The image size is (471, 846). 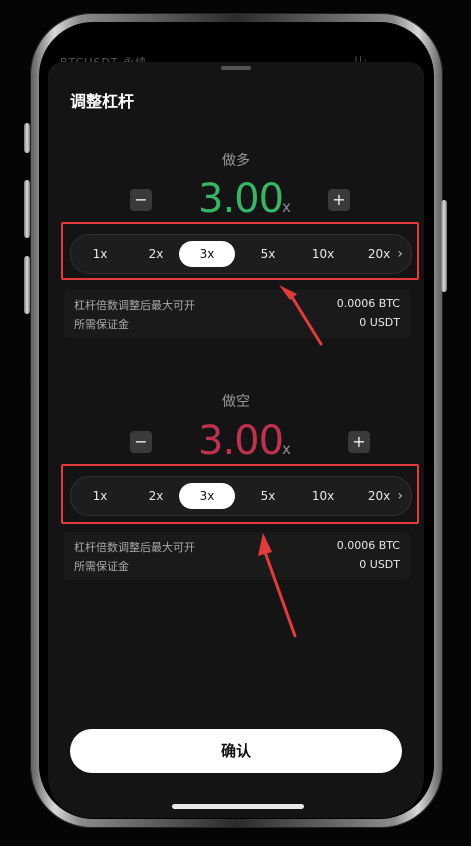 I want to click on annotation-arrows, so click(x=290, y=461).